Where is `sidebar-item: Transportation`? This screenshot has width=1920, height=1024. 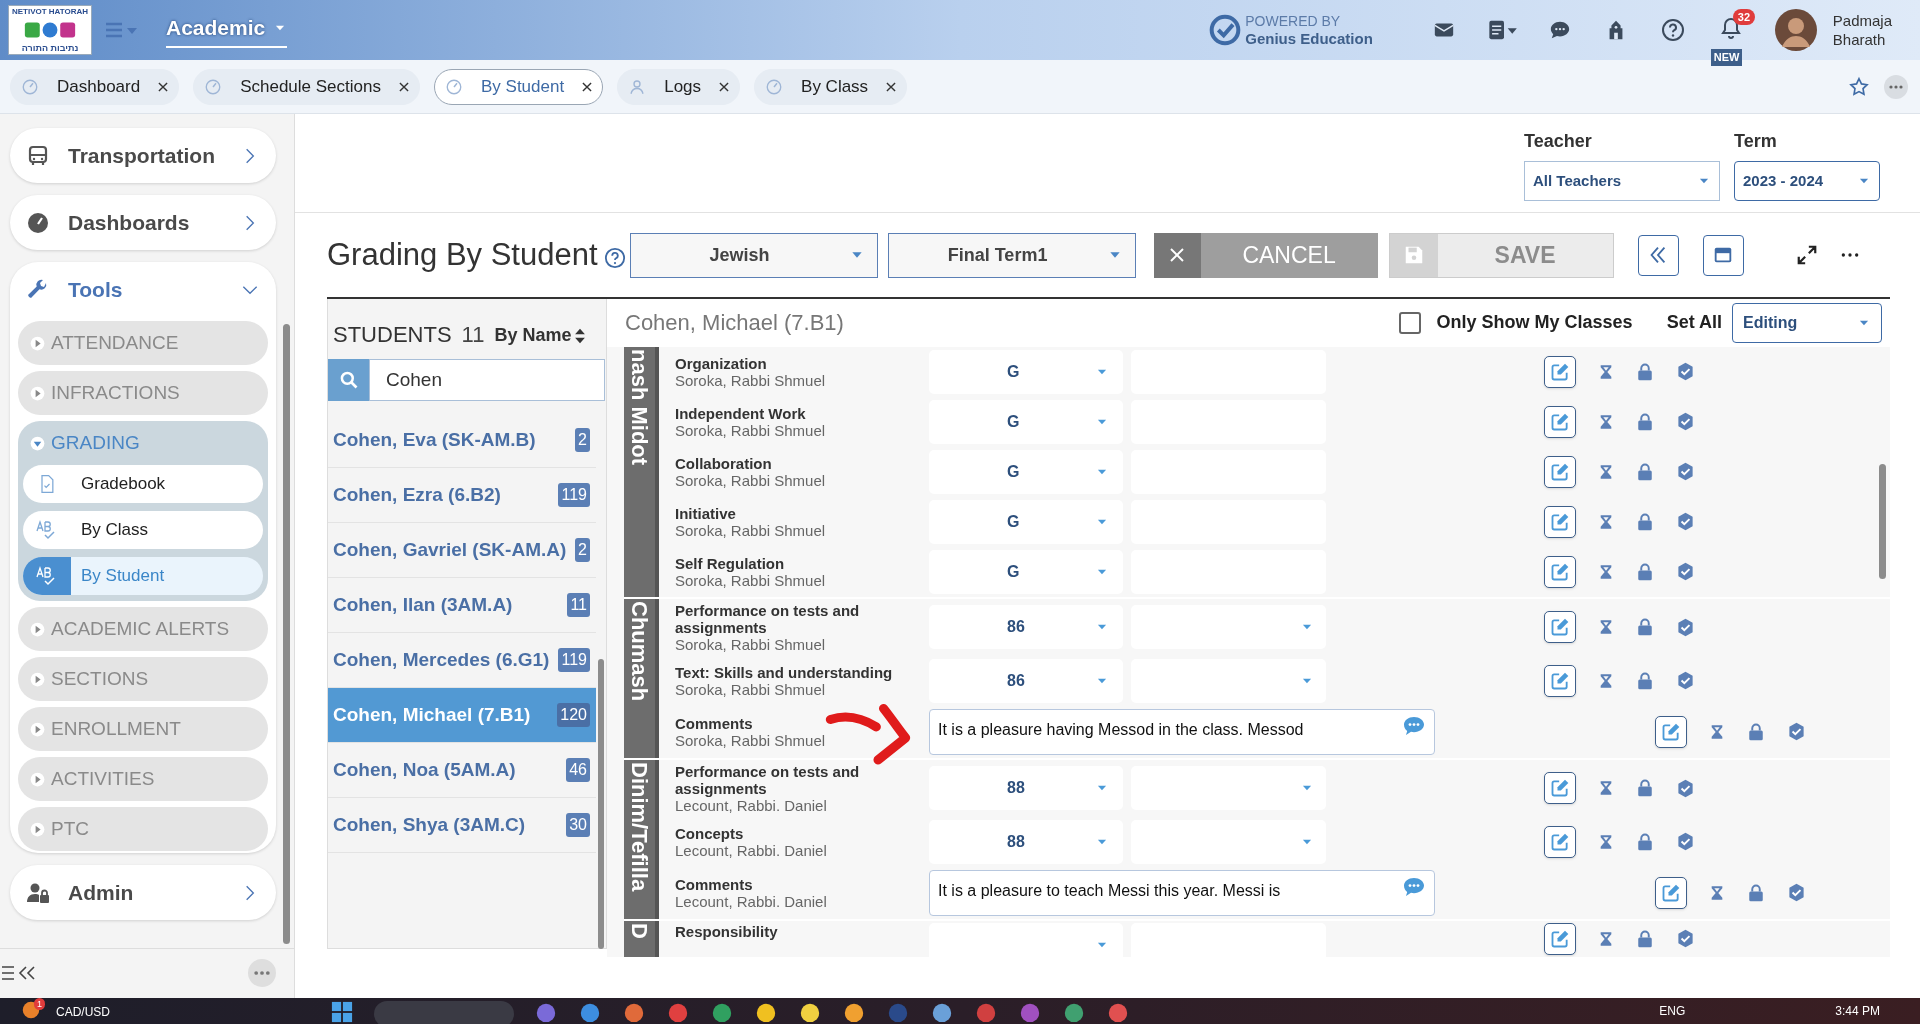 sidebar-item: Transportation is located at coordinates (143, 155).